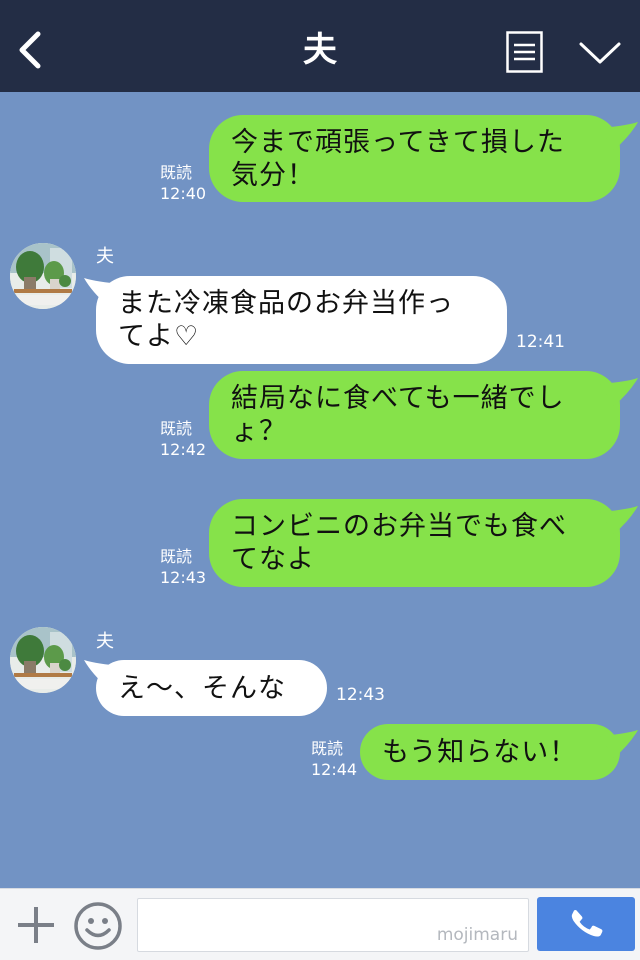  What do you see at coordinates (259, 431) in the screenshot?
I see `message-line: ょ？` at bounding box center [259, 431].